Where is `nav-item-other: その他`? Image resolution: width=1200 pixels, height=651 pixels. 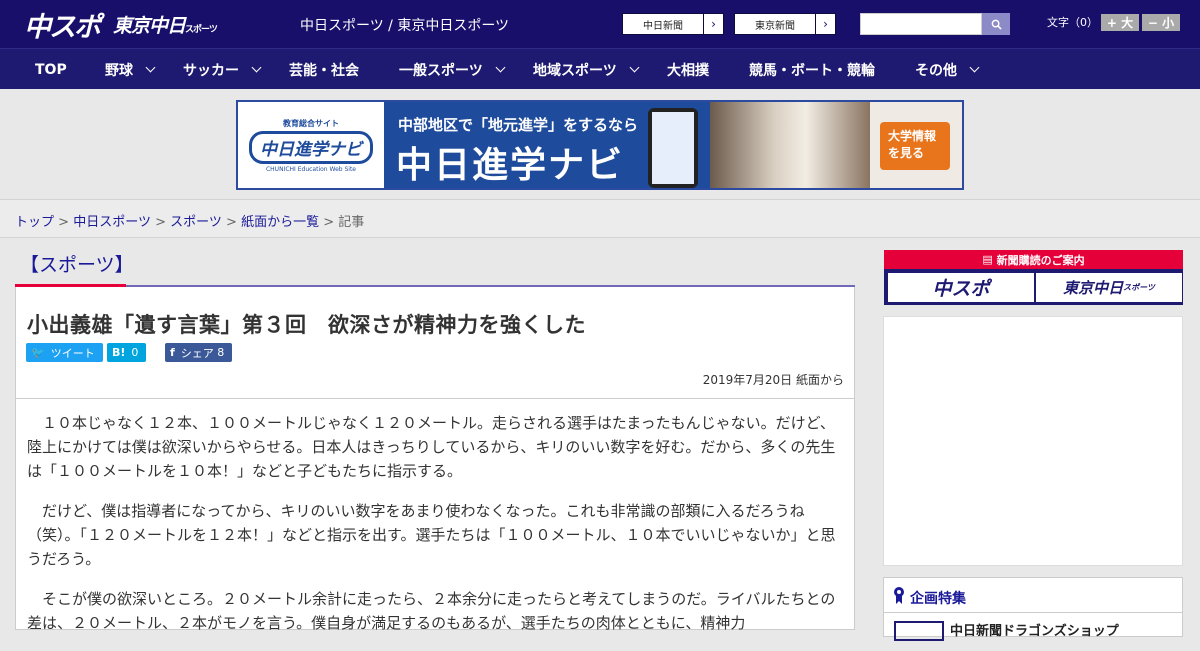
nav-item-other: その他 is located at coordinates (947, 69).